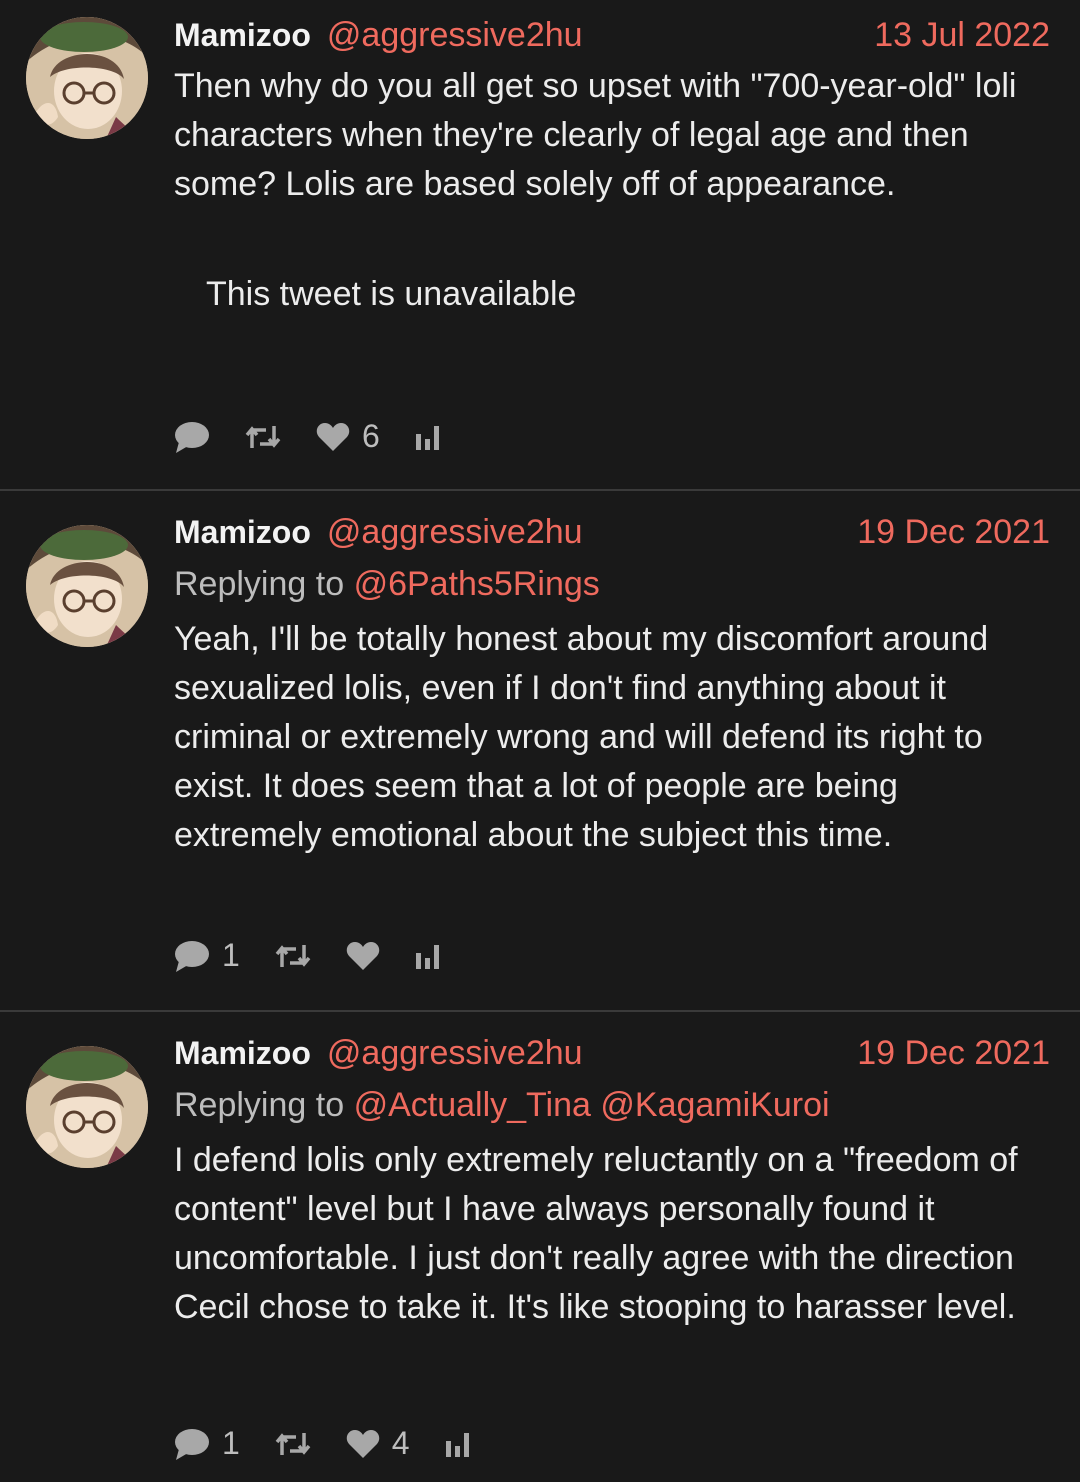 The width and height of the screenshot is (1080, 1482). What do you see at coordinates (400, 1443) in the screenshot?
I see `like-count: 4` at bounding box center [400, 1443].